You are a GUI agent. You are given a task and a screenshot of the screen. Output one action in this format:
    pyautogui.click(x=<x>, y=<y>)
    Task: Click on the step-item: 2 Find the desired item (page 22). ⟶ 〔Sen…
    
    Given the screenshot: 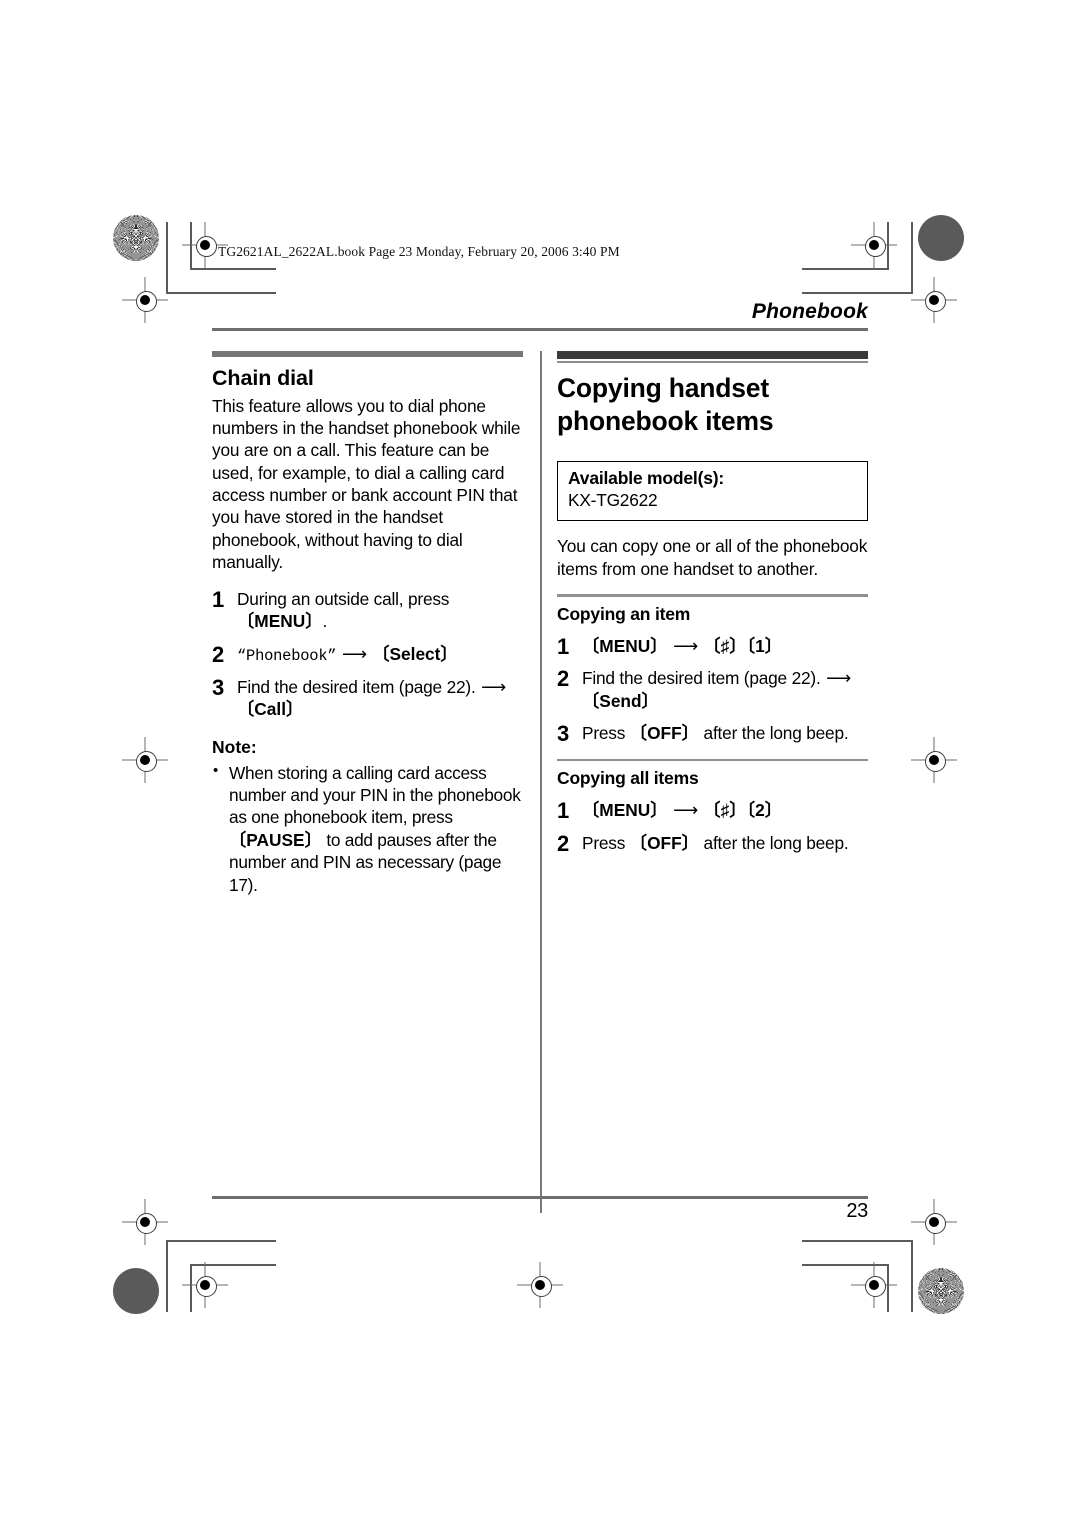 What is the action you would take?
    pyautogui.click(x=712, y=689)
    